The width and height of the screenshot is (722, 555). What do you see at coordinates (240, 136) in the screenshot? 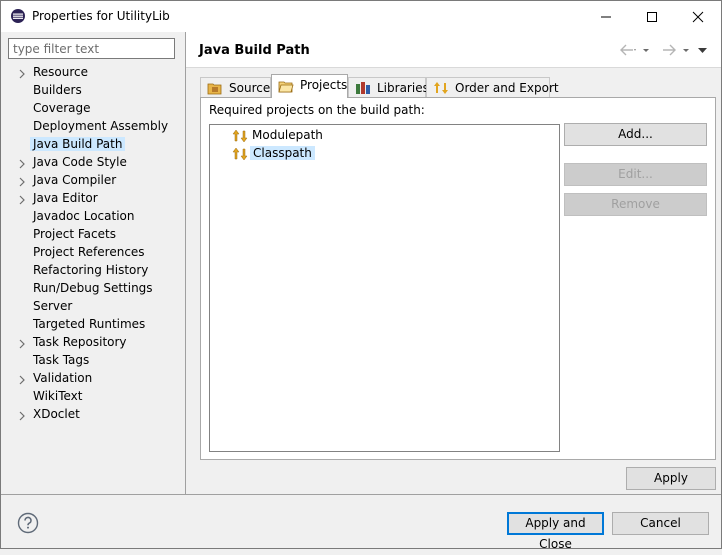
I see `modulepath-icon` at bounding box center [240, 136].